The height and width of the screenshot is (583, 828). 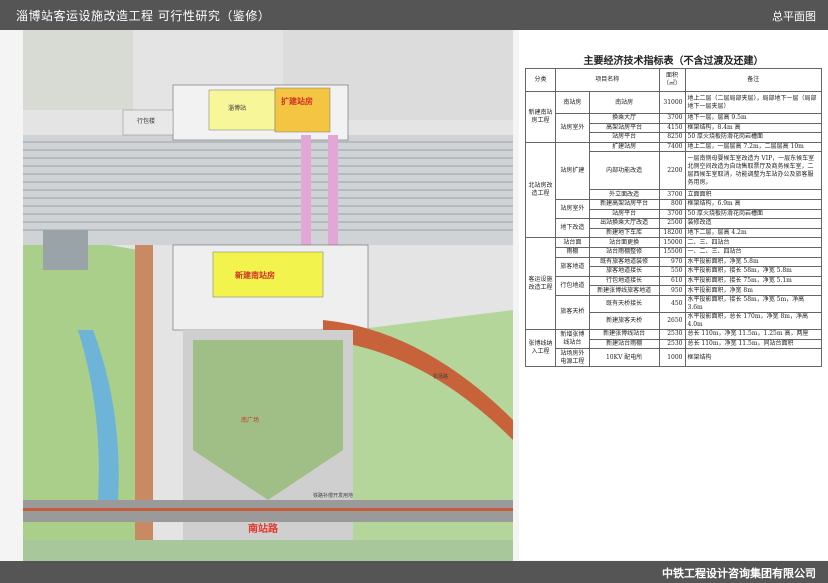 I want to click on item-name: 内部功能改造, so click(x=624, y=171).